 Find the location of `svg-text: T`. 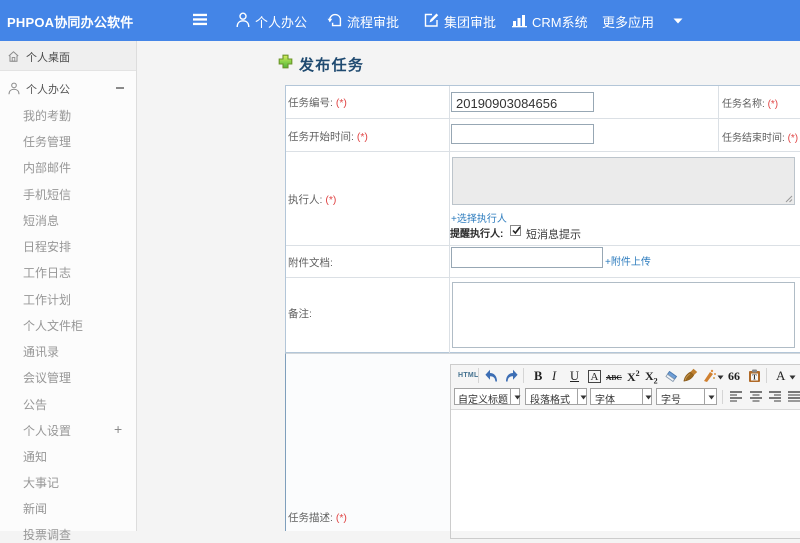

svg-text: T is located at coordinates (754, 378).